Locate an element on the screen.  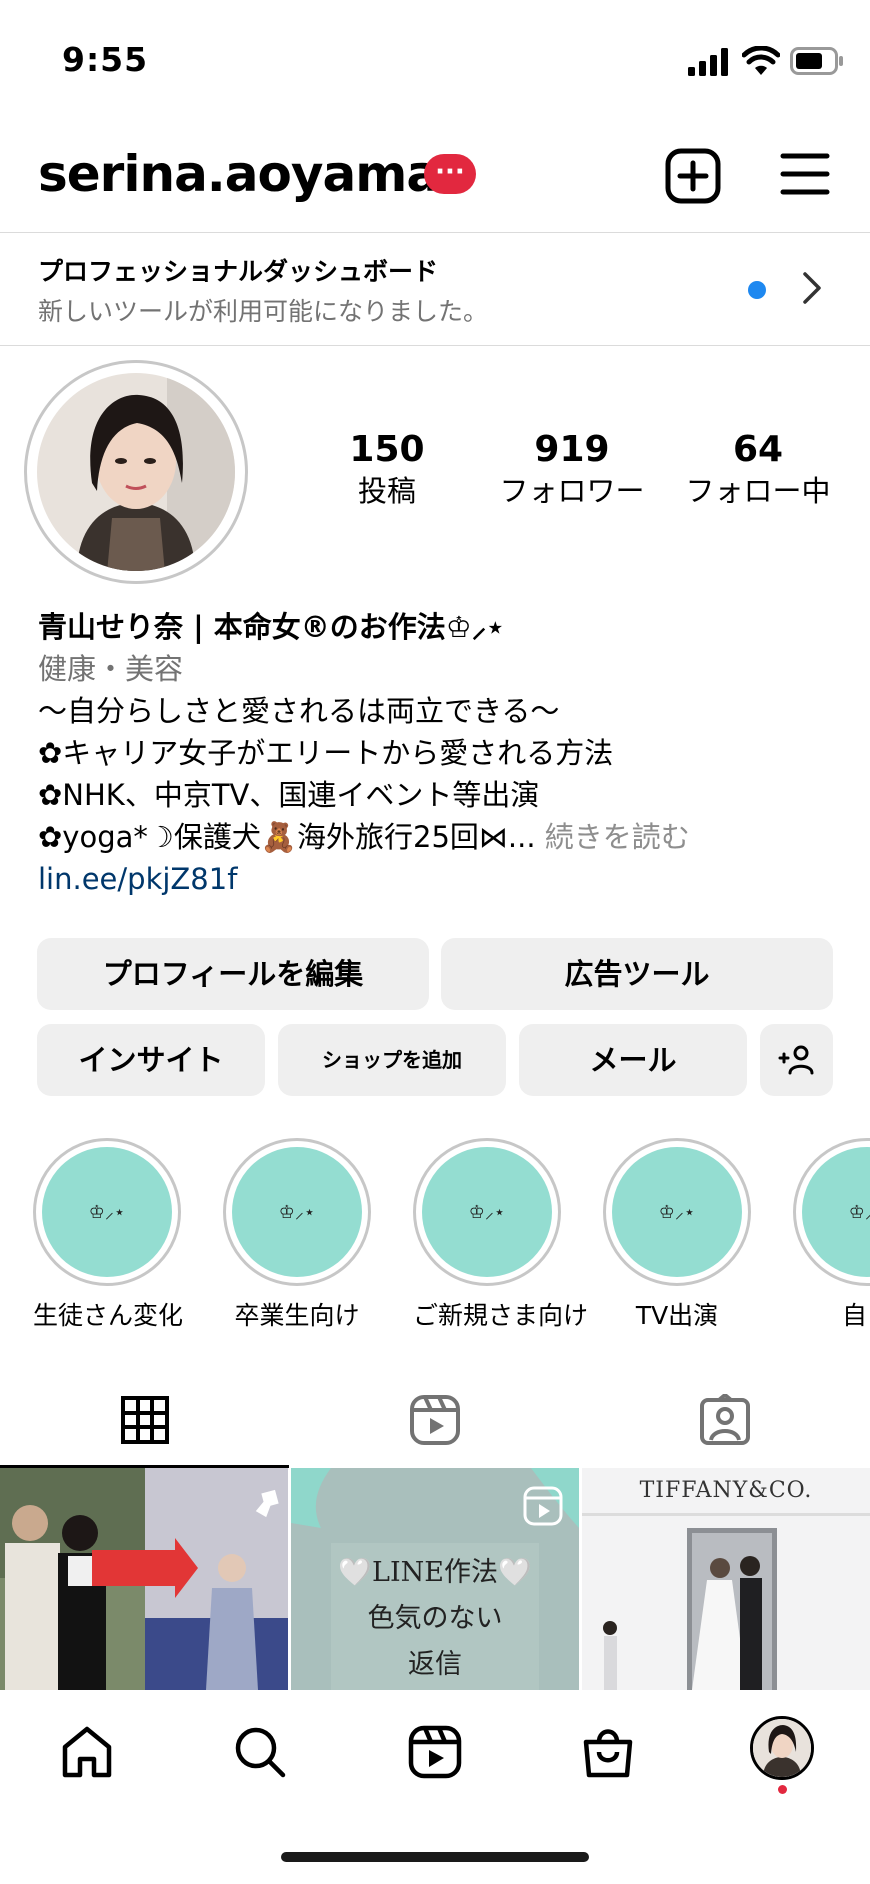
add-shop-button: ショップを追加 is located at coordinates (392, 1060).